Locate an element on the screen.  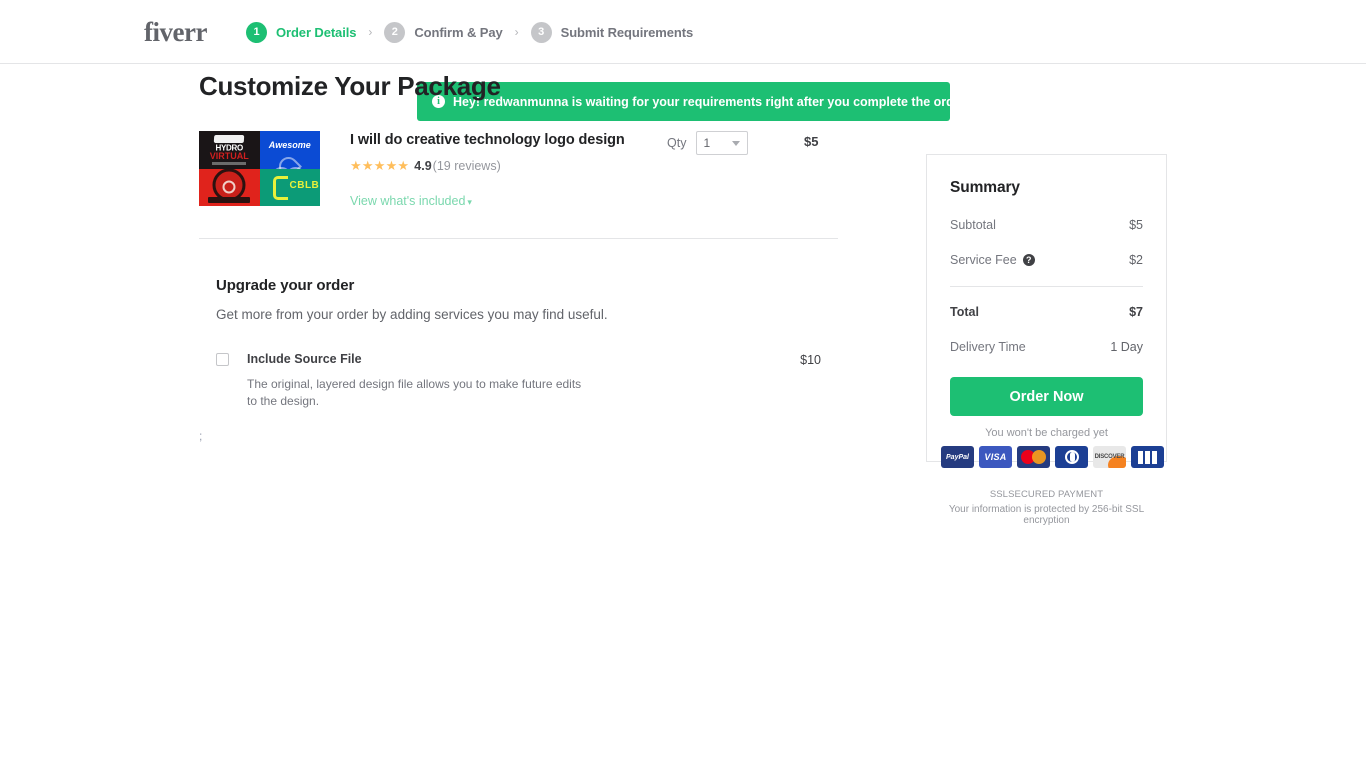
quantity-value: 1 is located at coordinates (707, 143).